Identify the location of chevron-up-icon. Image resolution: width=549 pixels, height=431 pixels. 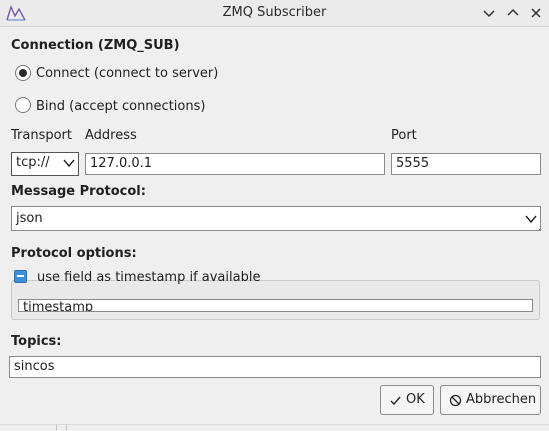
(513, 12).